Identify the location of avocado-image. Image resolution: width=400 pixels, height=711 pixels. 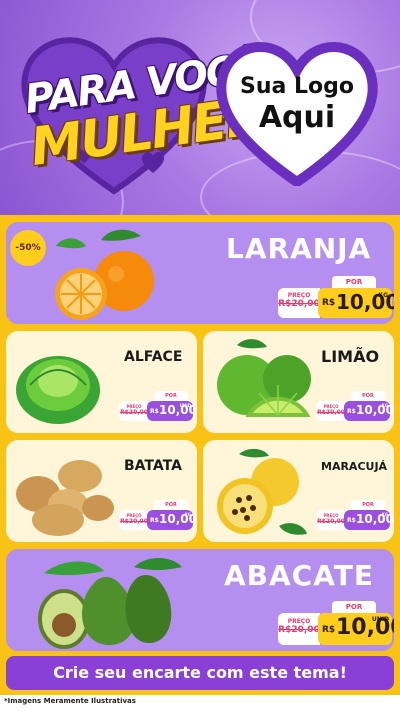
(110, 603).